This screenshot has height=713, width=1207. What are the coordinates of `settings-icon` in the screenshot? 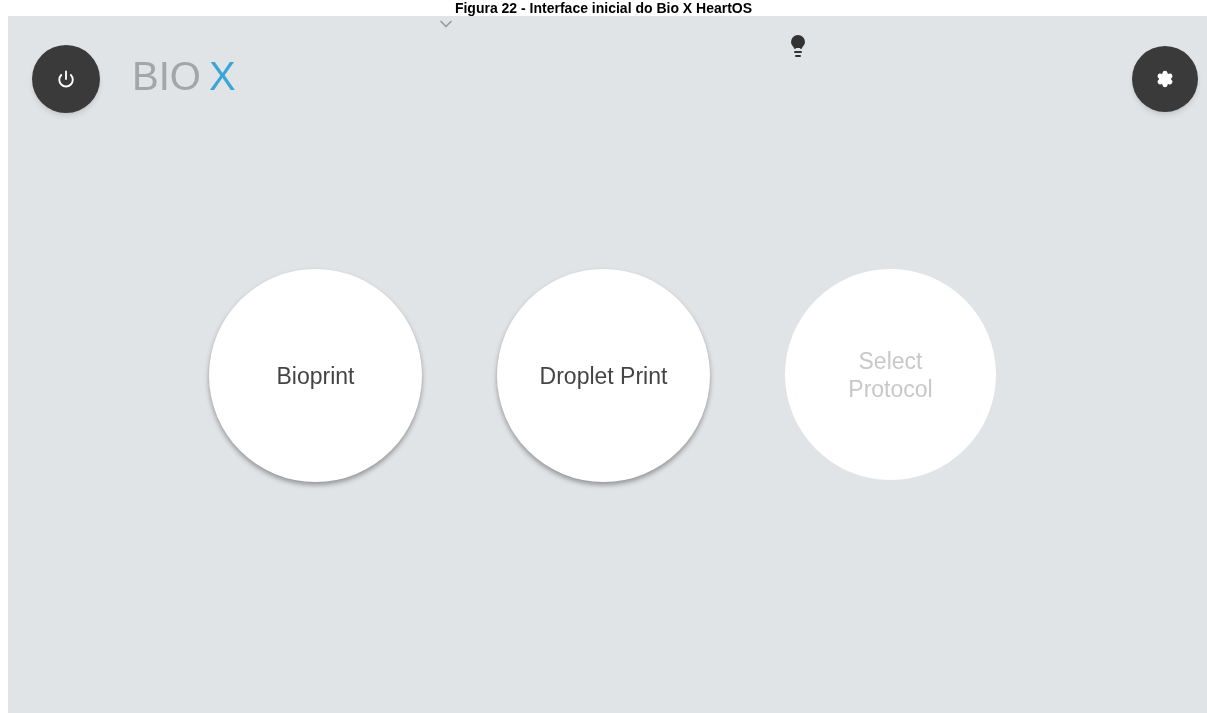 It's located at (1165, 79).